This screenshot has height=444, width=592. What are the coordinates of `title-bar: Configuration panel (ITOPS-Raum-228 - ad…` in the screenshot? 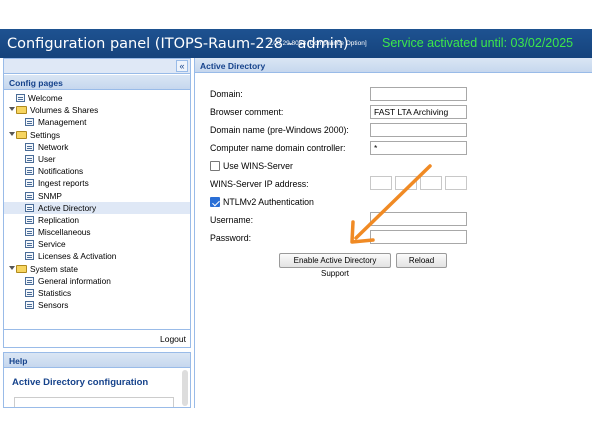 It's located at (296, 43).